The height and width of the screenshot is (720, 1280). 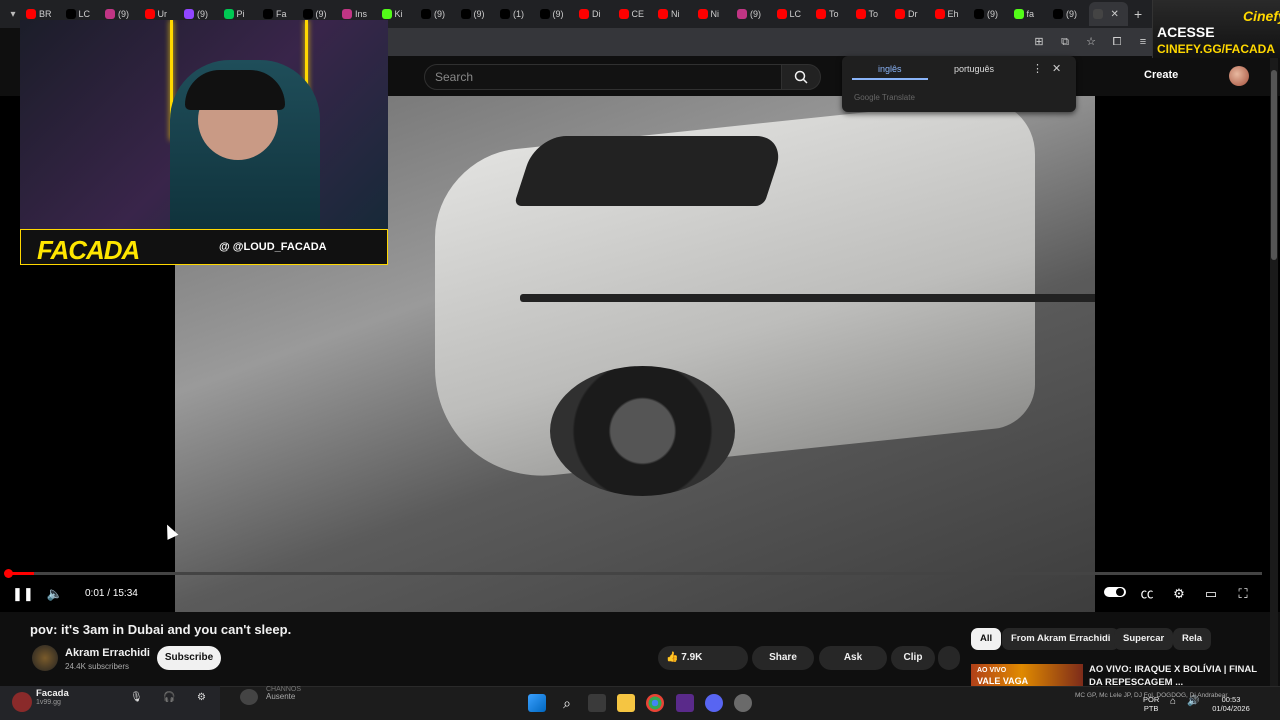 I want to click on account-avatar, so click(x=1239, y=76).